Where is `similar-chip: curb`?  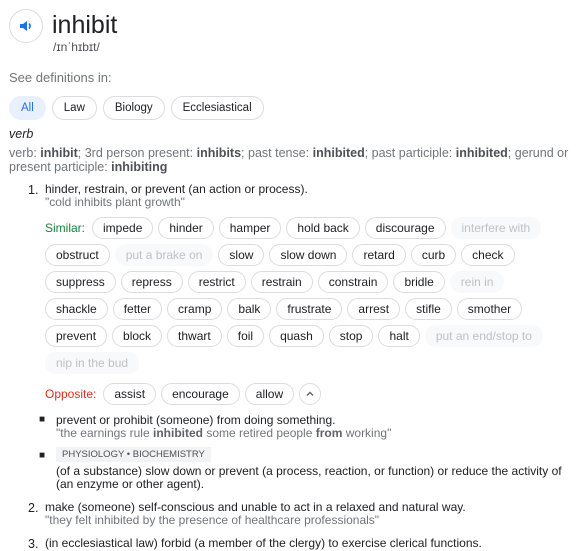 similar-chip: curb is located at coordinates (433, 255).